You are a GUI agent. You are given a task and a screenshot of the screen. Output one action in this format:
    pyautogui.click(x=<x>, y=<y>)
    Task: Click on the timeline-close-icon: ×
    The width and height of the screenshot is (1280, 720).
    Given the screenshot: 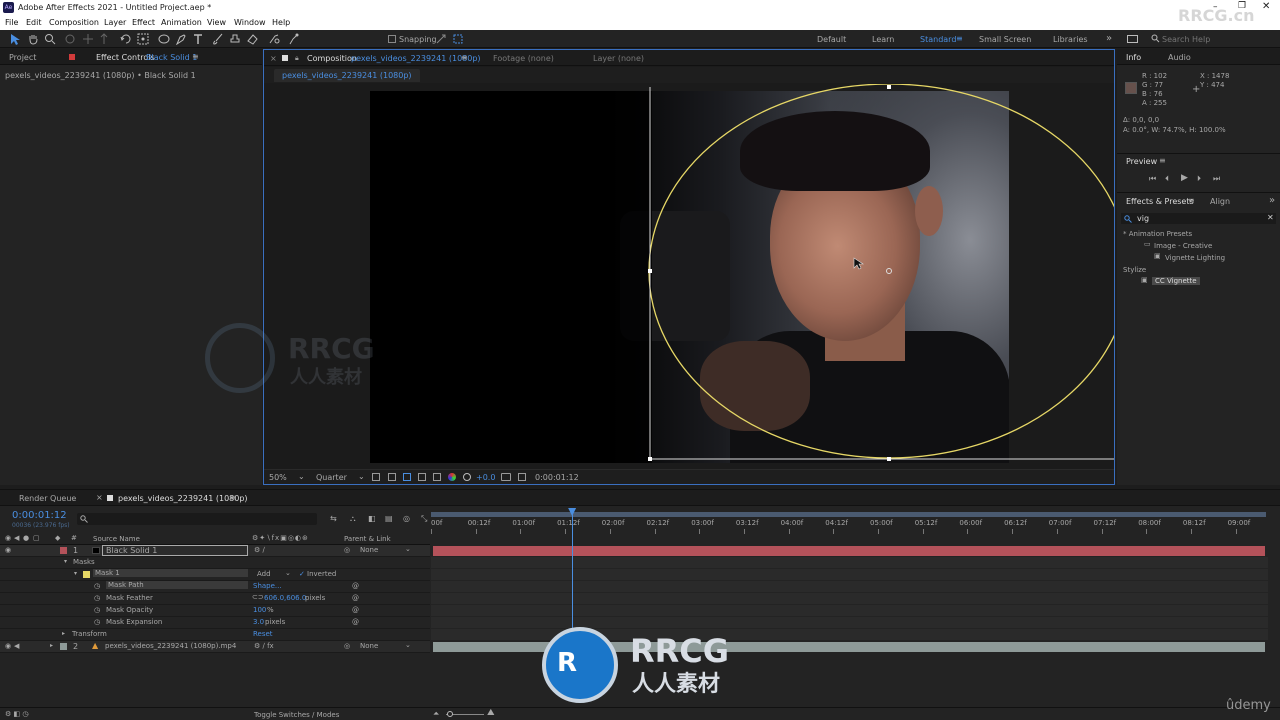 What is the action you would take?
    pyautogui.click(x=99, y=497)
    